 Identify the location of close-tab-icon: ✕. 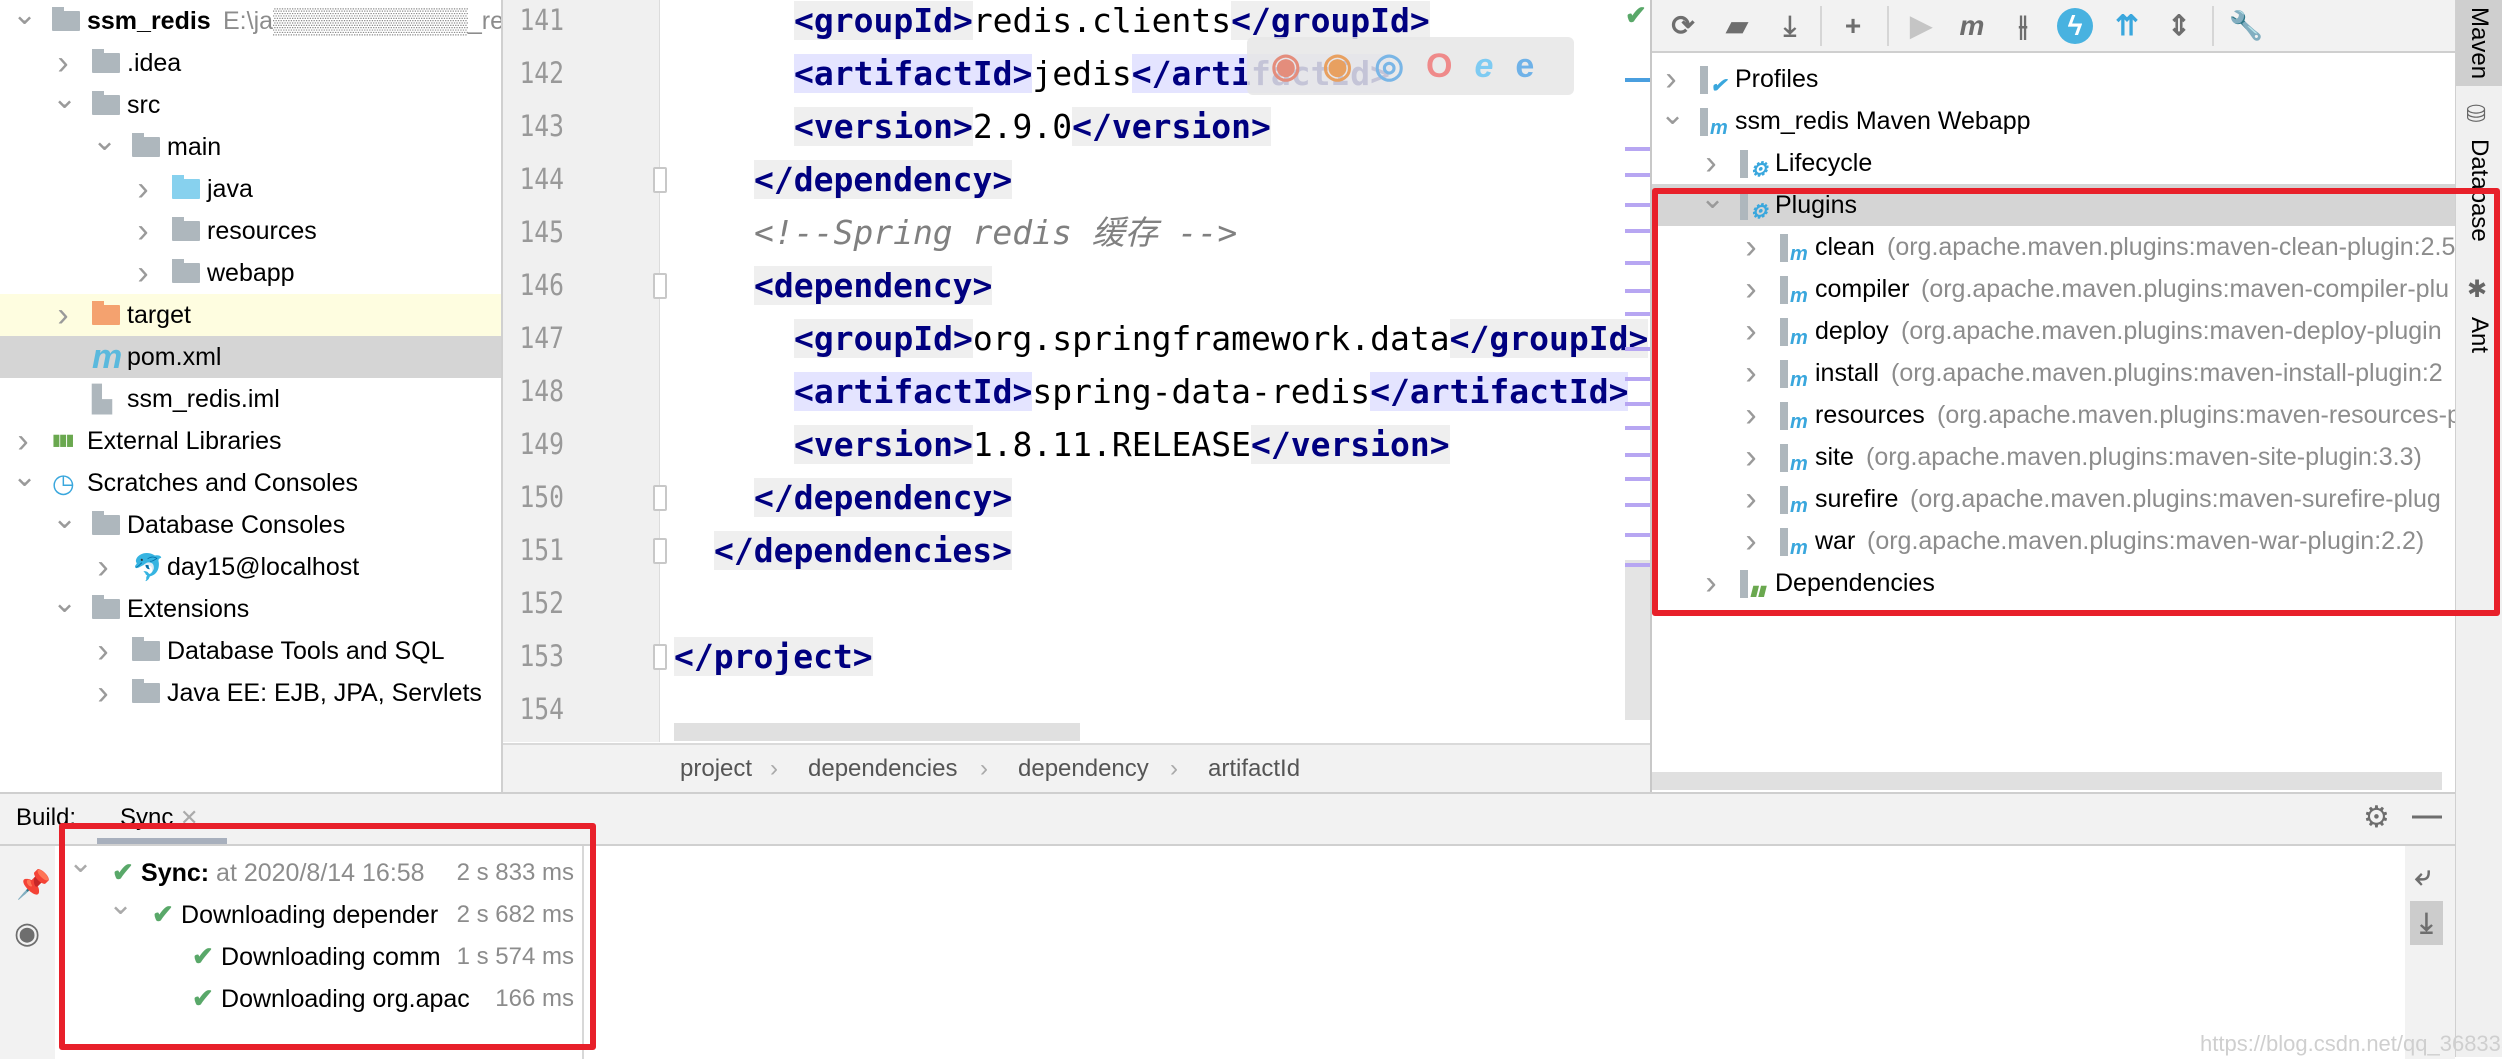
(189, 817).